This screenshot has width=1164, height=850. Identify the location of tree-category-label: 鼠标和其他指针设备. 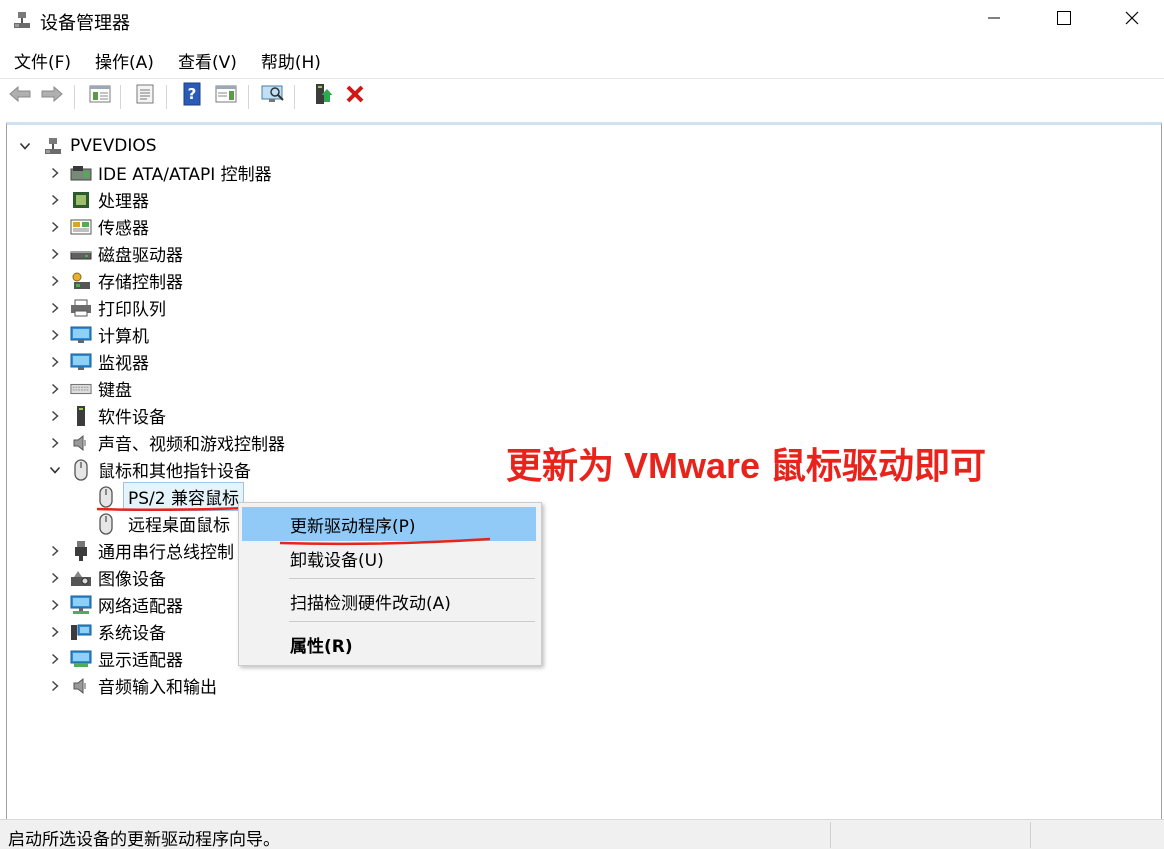
(174, 472).